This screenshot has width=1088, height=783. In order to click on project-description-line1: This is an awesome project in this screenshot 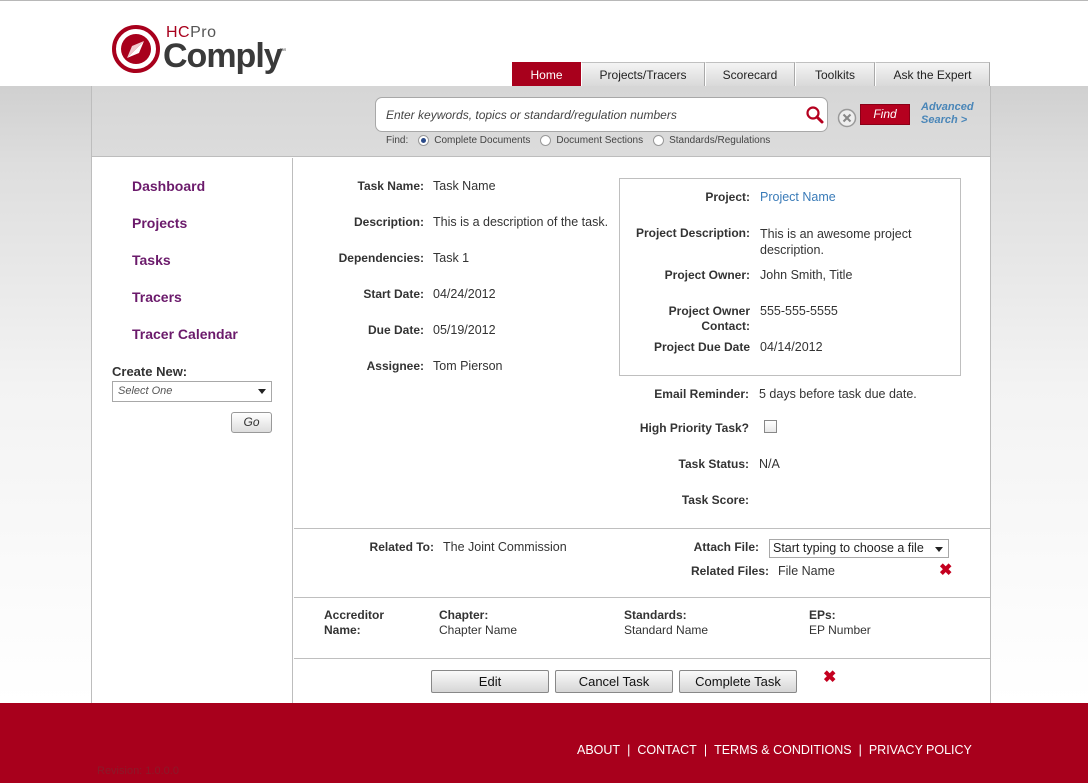, I will do `click(836, 234)`.